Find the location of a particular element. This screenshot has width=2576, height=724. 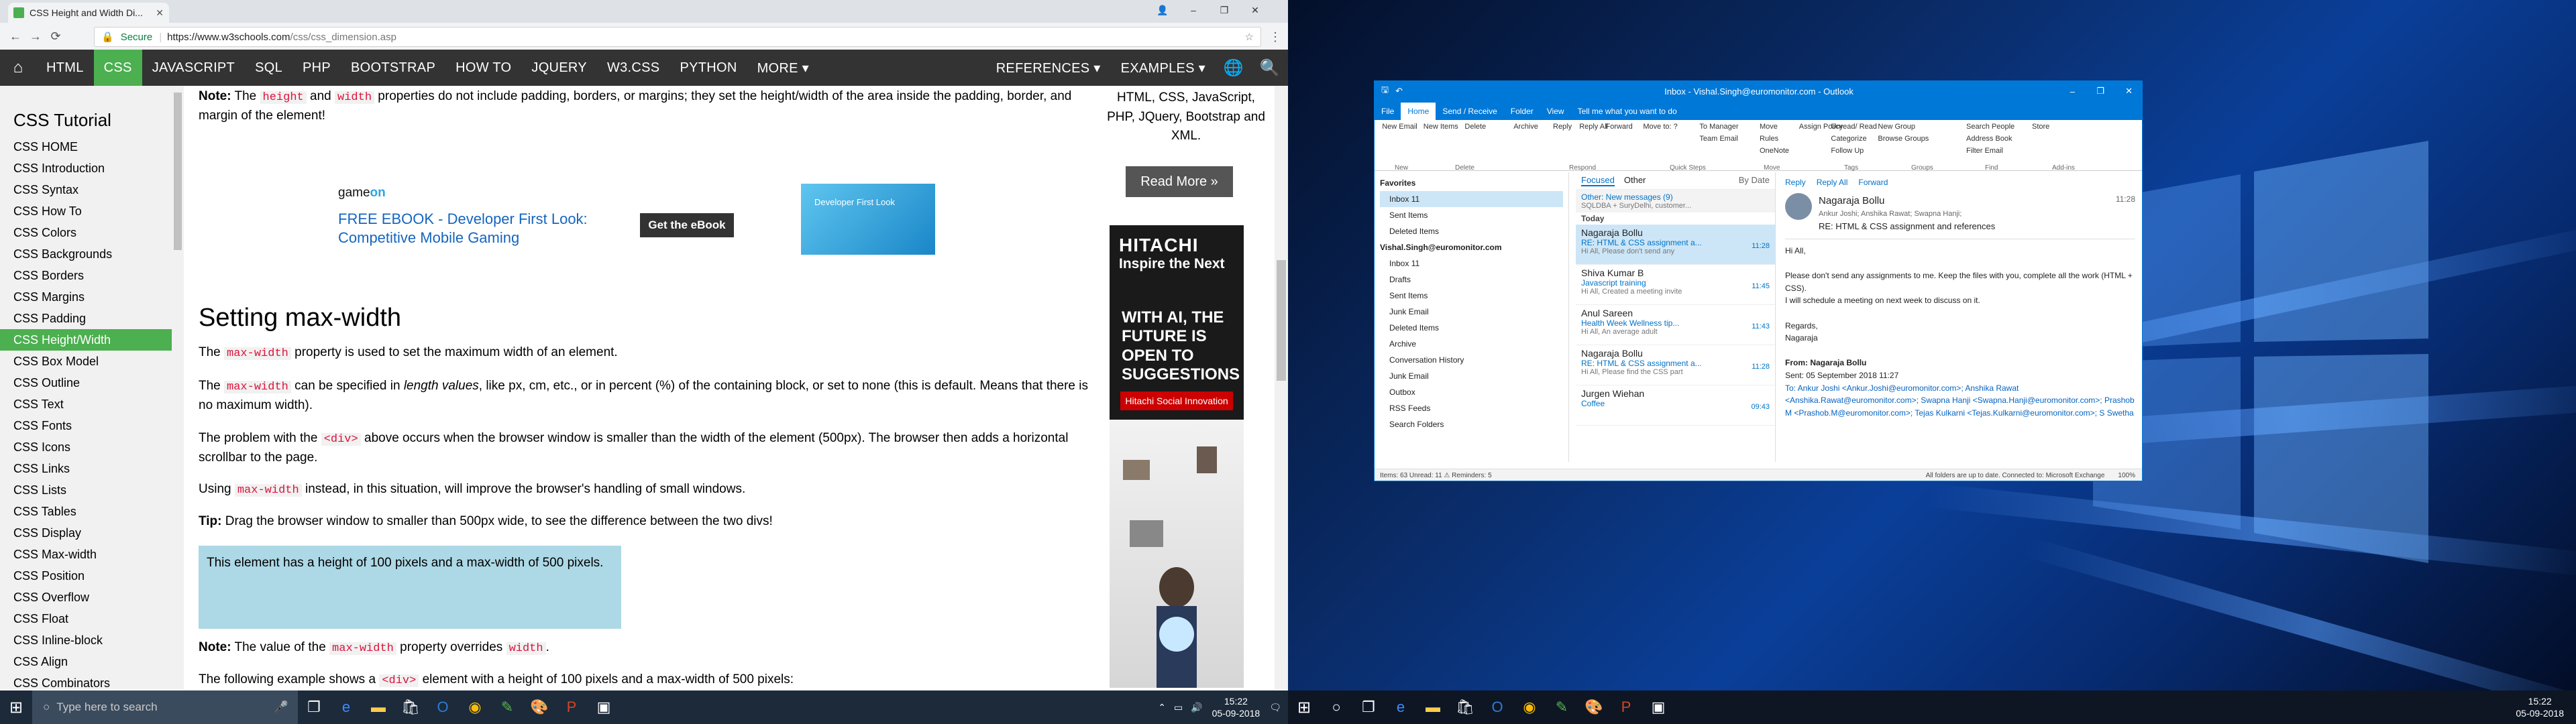

nav-more: MORE ▾ is located at coordinates (783, 68).